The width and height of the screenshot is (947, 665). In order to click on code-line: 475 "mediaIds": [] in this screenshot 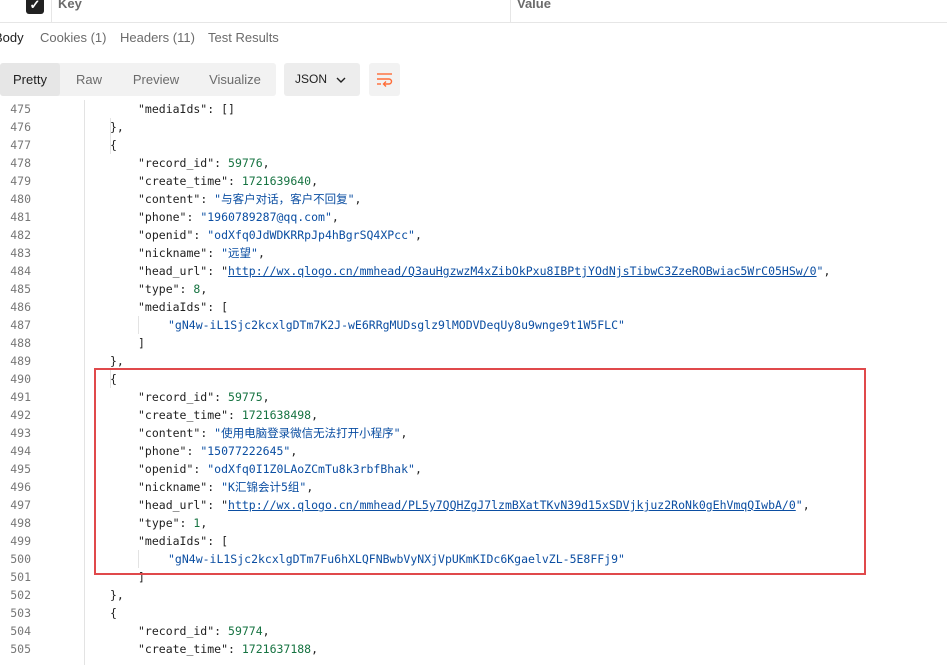, I will do `click(473, 109)`.